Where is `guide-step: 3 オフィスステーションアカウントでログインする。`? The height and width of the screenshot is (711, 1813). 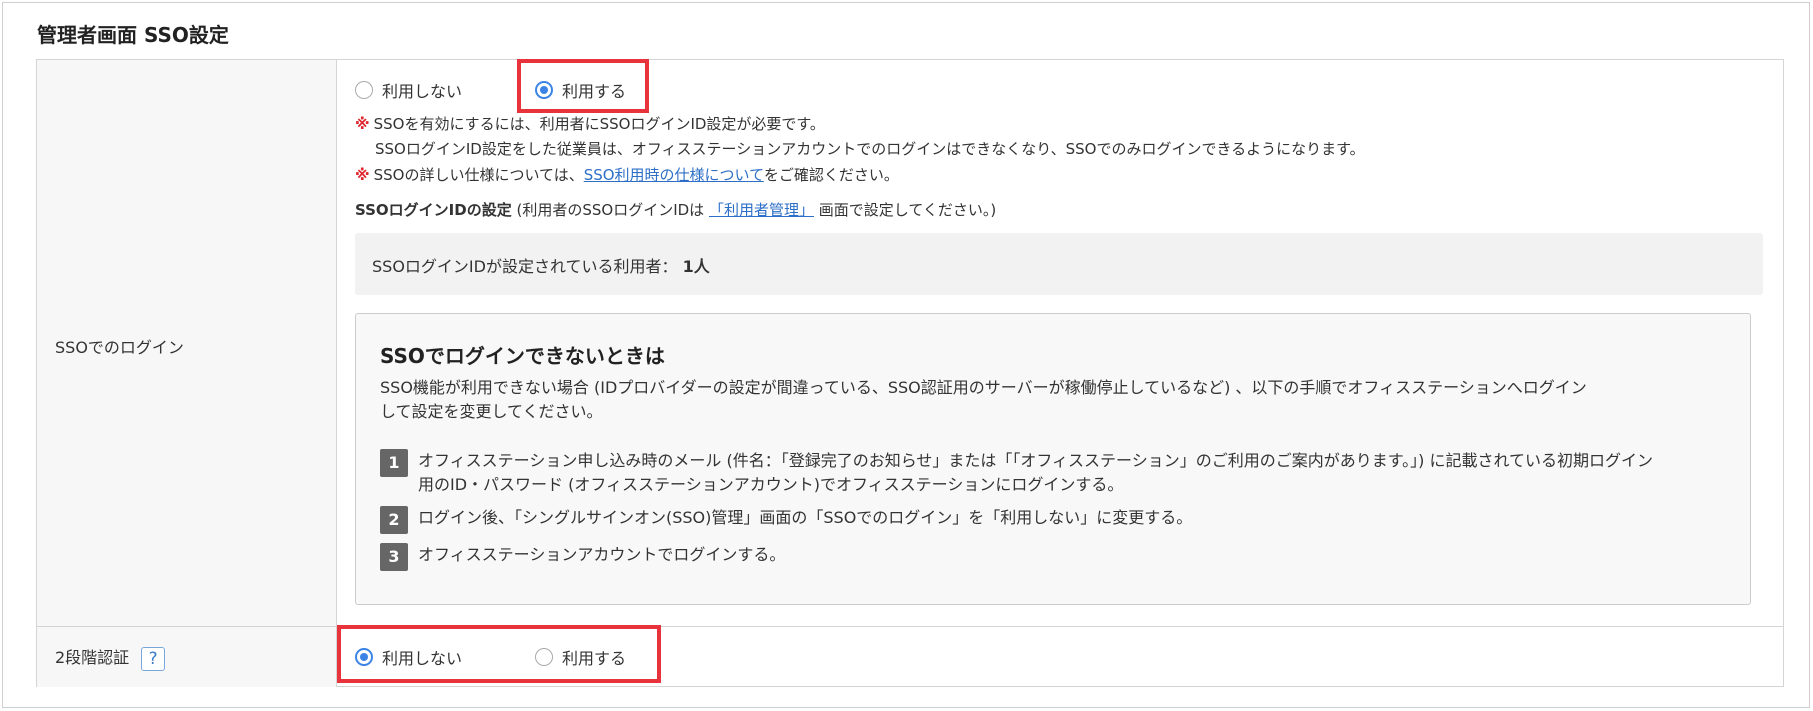 guide-step: 3 オフィスステーションアカウントでログインする。 is located at coordinates (1050, 557).